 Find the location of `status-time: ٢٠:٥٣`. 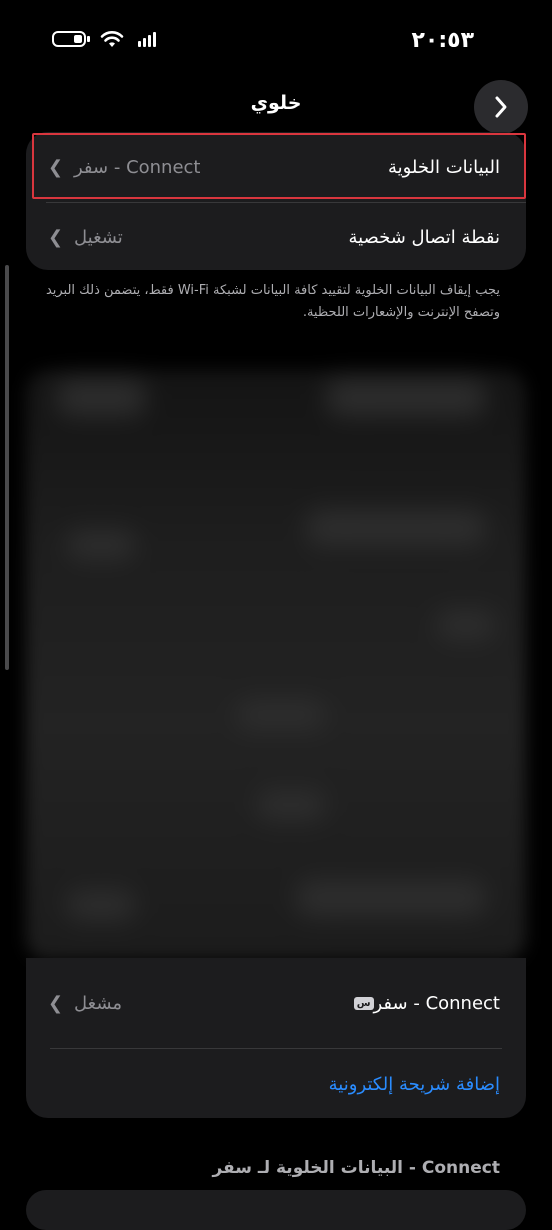

status-time: ٢٠:٥٣ is located at coordinates (442, 40).